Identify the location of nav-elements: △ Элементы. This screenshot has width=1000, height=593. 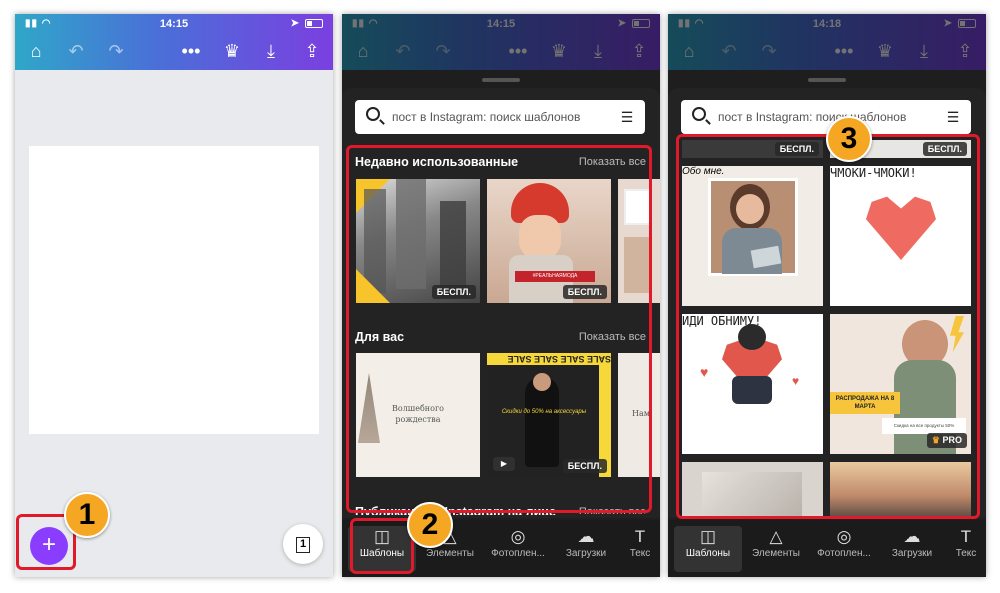
(776, 549).